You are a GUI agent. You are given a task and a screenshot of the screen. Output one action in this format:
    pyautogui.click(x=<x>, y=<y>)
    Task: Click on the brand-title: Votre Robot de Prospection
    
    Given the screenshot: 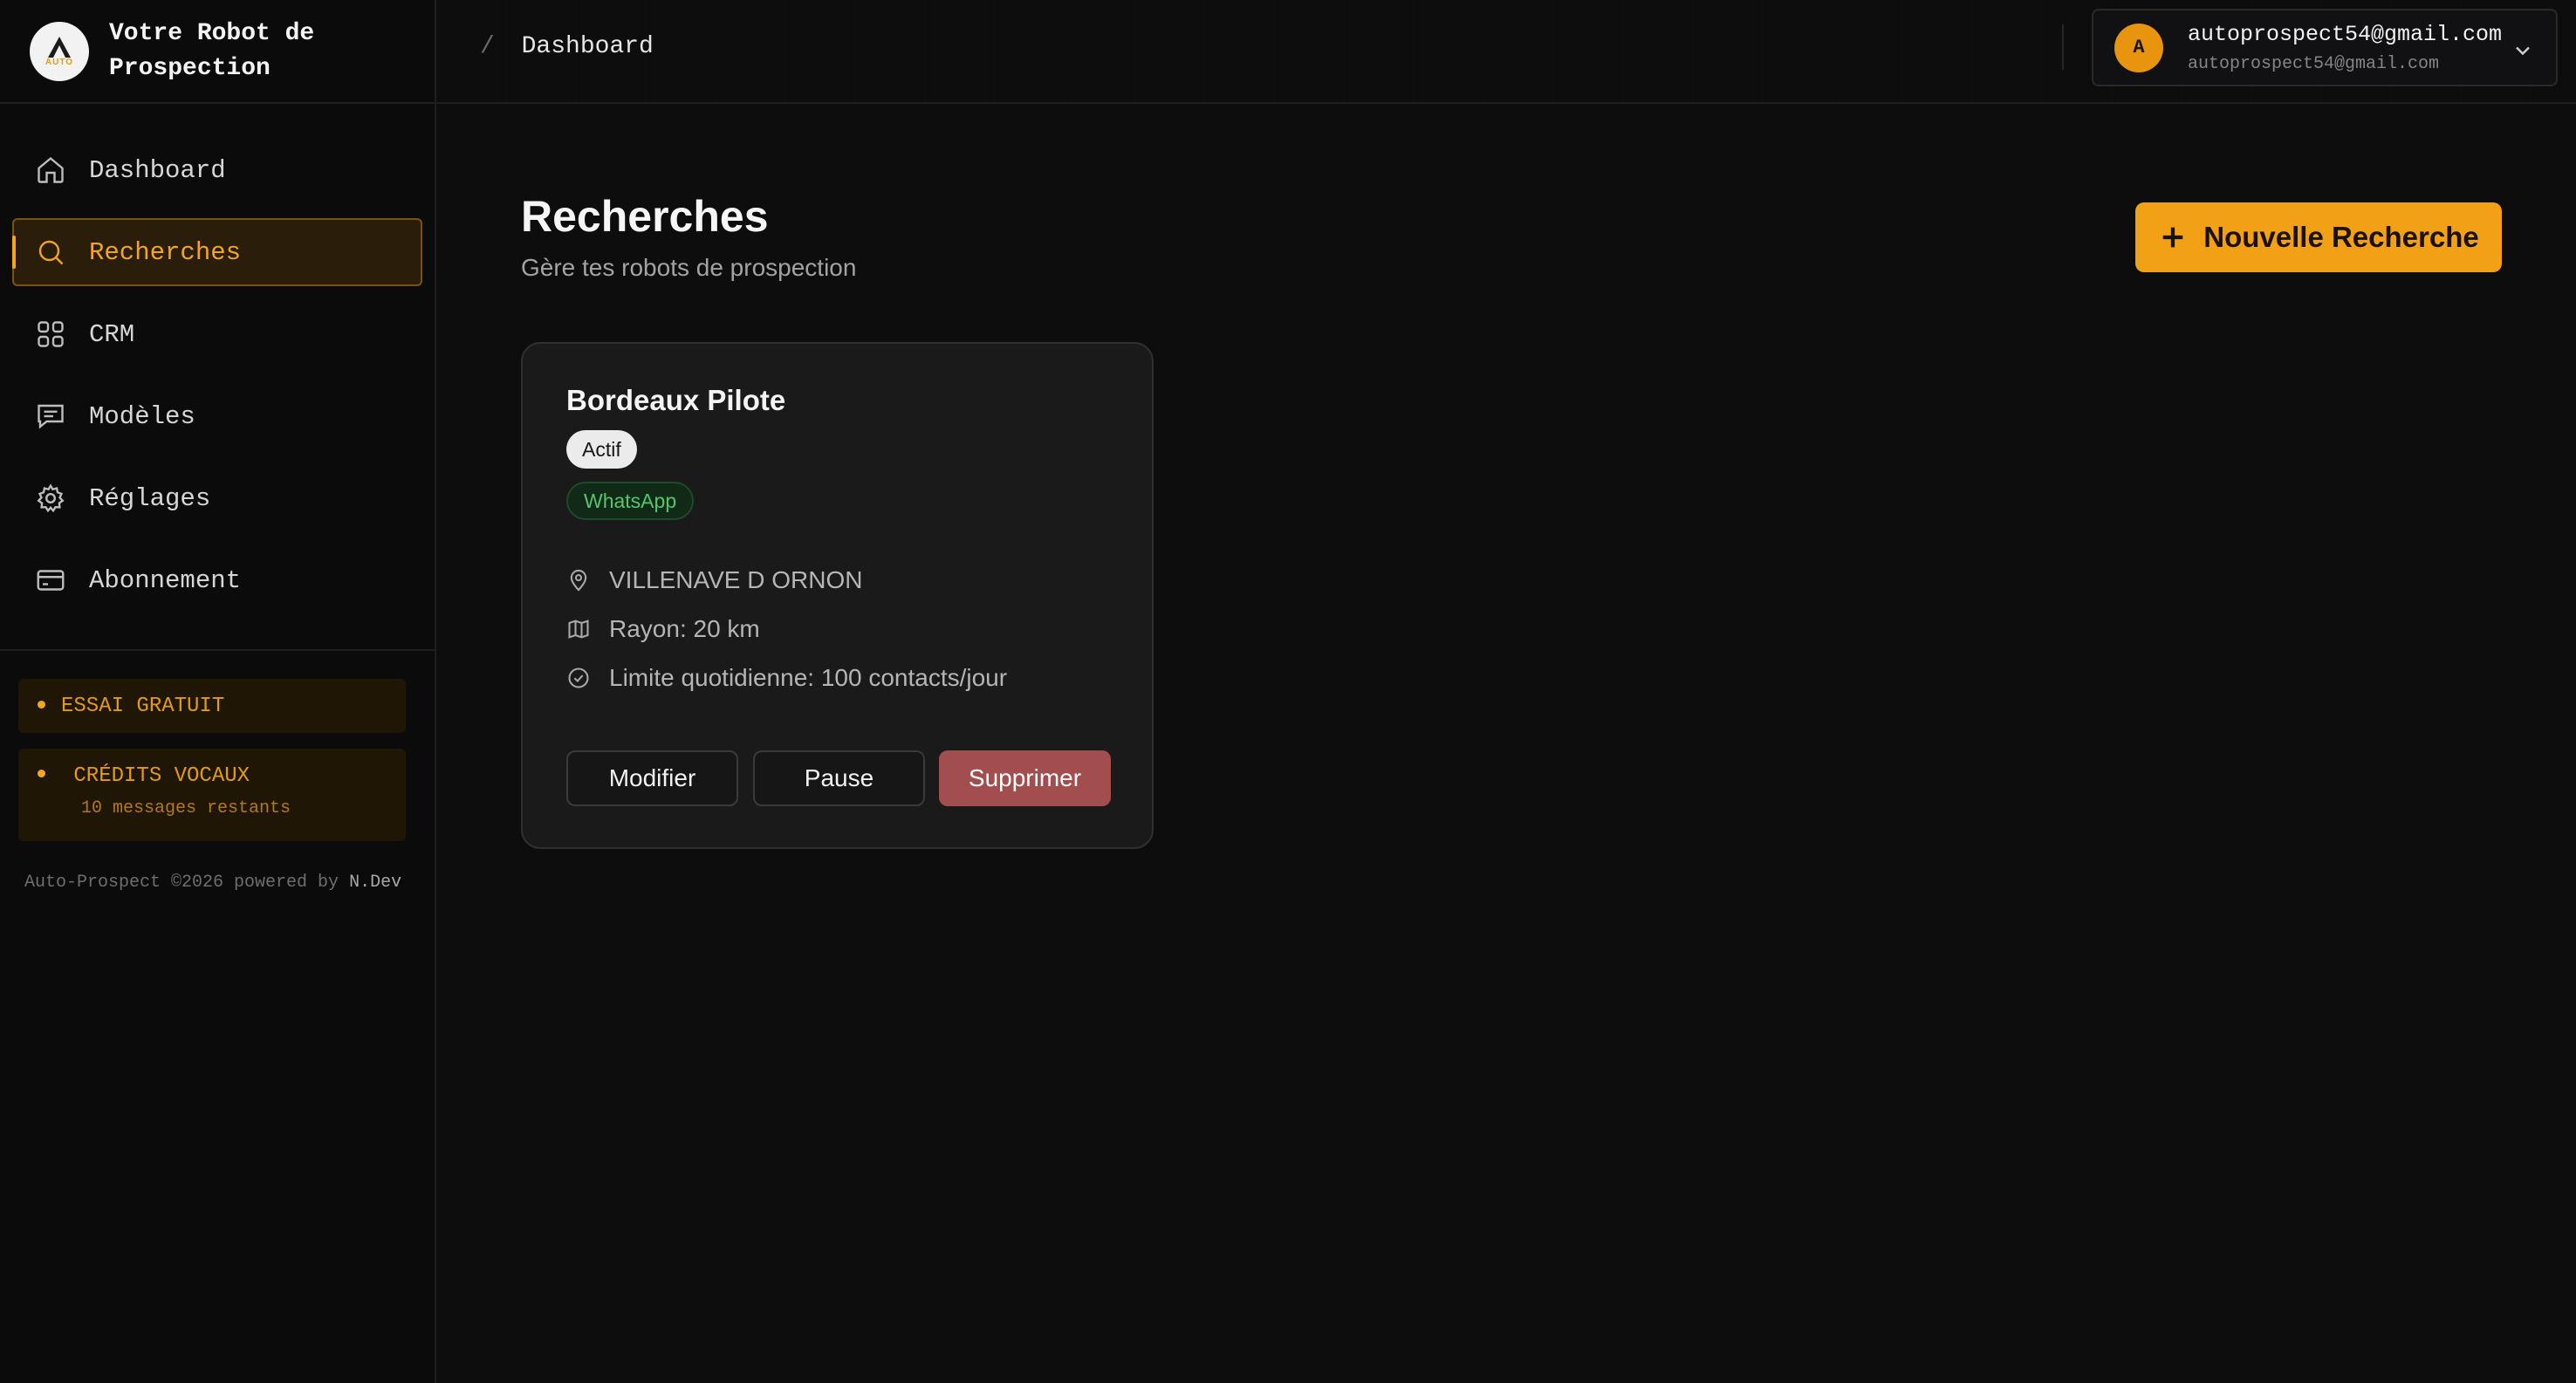 What is the action you would take?
    pyautogui.click(x=212, y=51)
    